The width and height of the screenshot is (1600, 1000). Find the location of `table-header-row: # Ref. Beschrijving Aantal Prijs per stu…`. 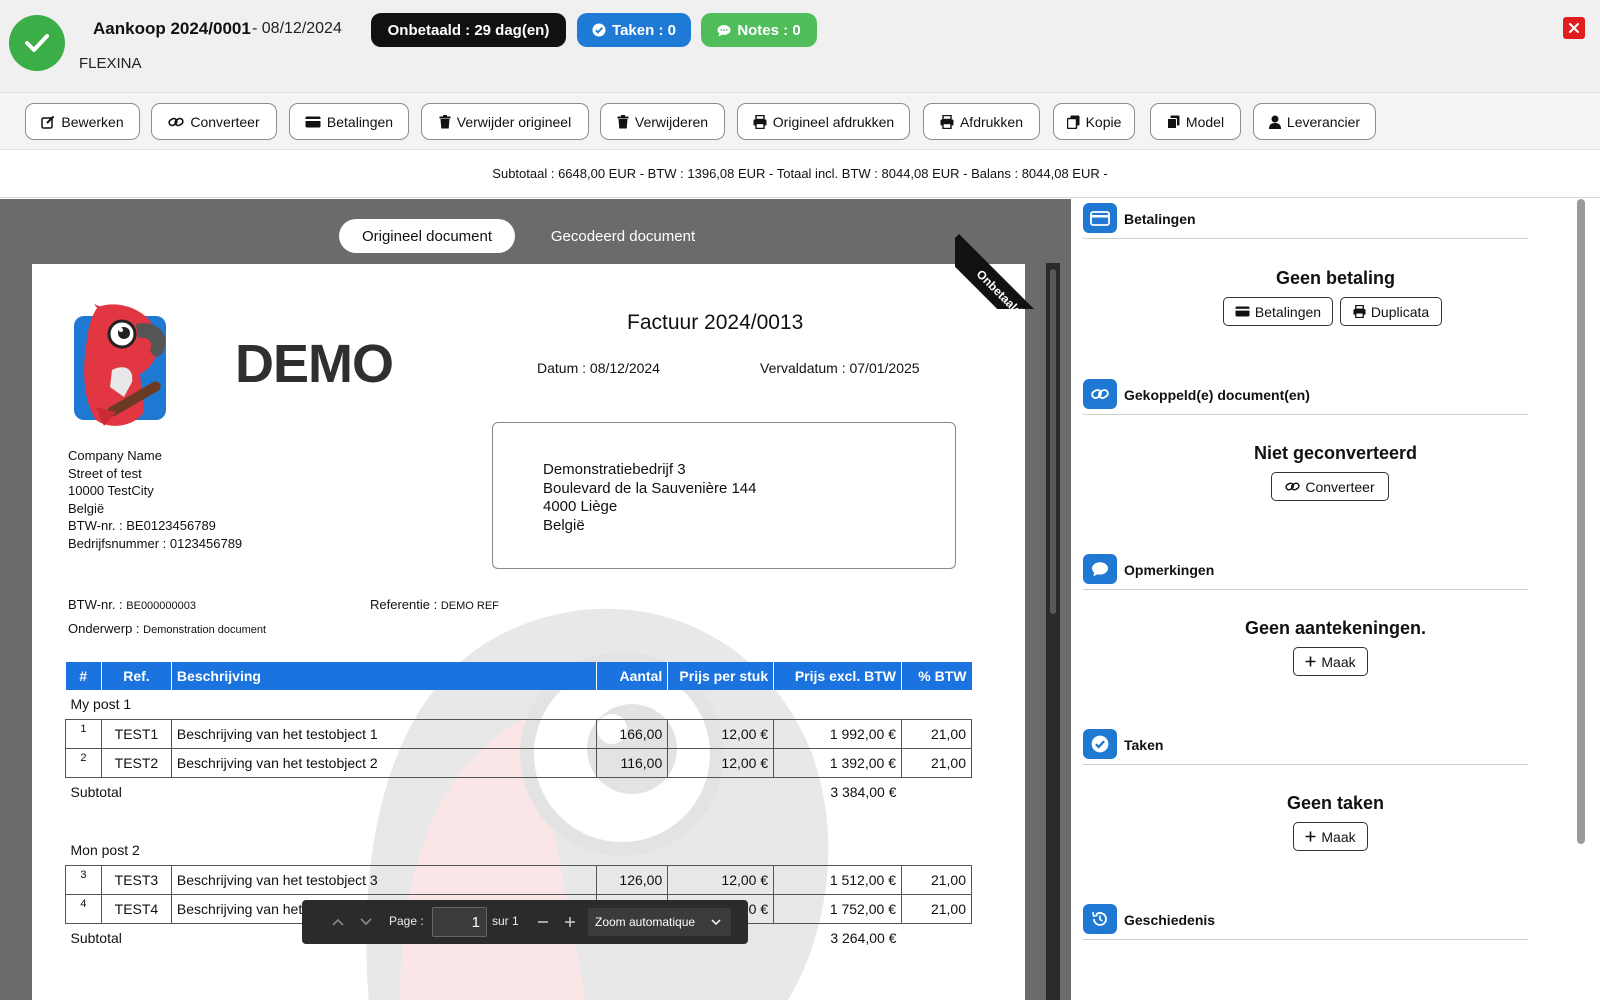

table-header-row: # Ref. Beschrijving Aantal Prijs per stu… is located at coordinates (518, 676).